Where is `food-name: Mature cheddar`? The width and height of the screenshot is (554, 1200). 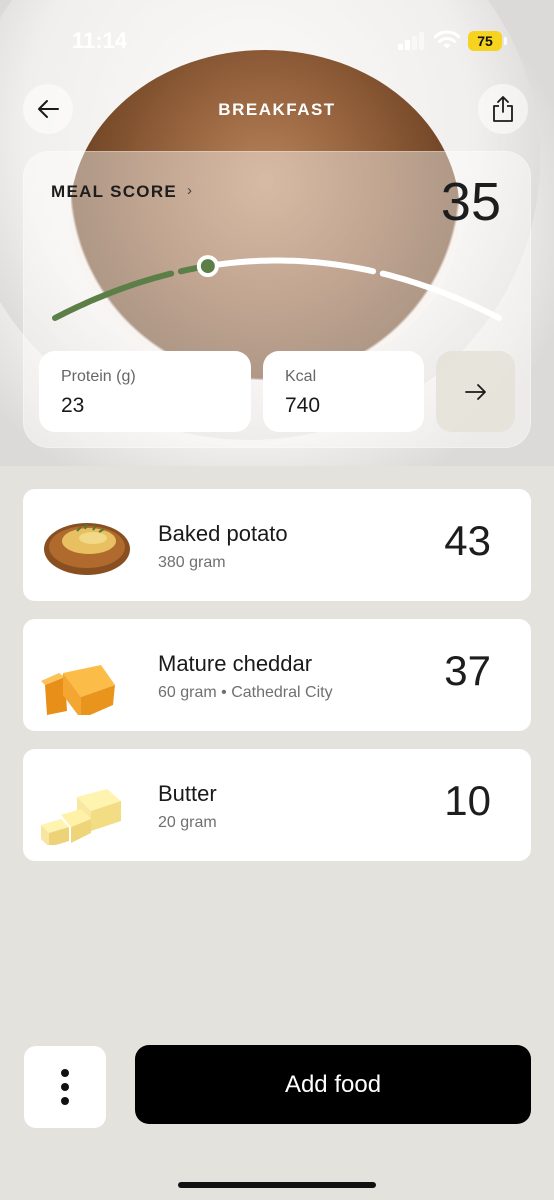
food-name: Mature cheddar is located at coordinates (235, 663).